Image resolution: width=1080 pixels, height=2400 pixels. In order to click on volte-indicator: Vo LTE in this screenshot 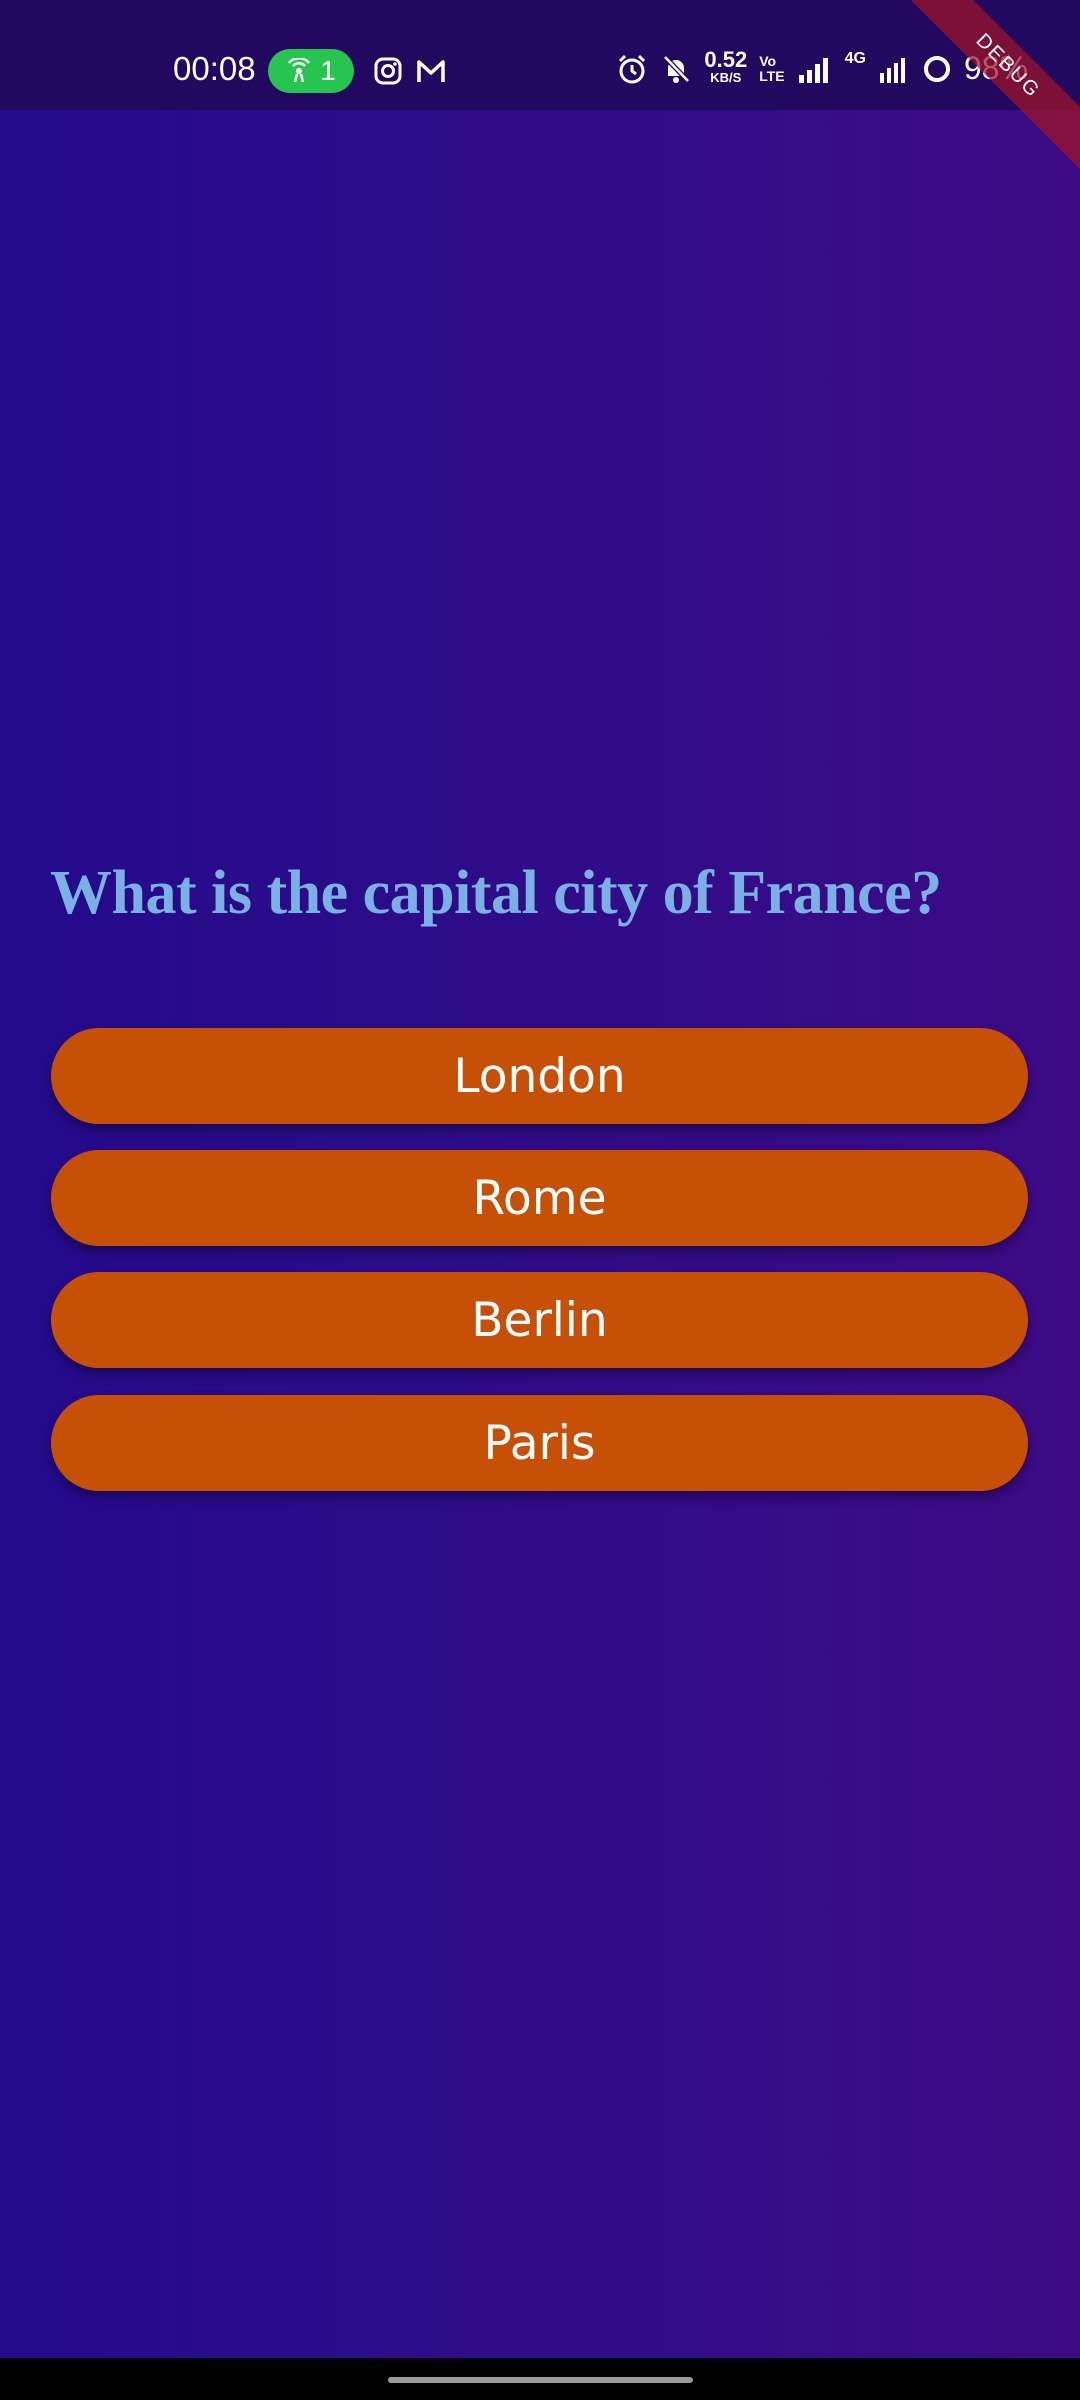, I will do `click(772, 68)`.